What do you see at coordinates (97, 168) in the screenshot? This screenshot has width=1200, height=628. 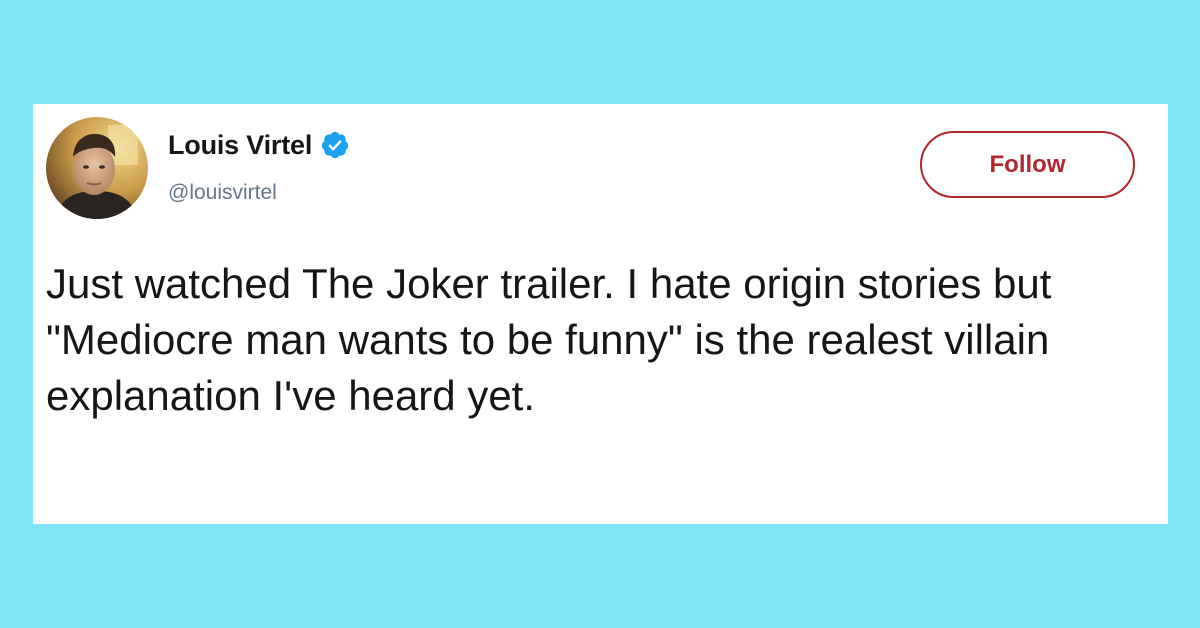 I see `avatar` at bounding box center [97, 168].